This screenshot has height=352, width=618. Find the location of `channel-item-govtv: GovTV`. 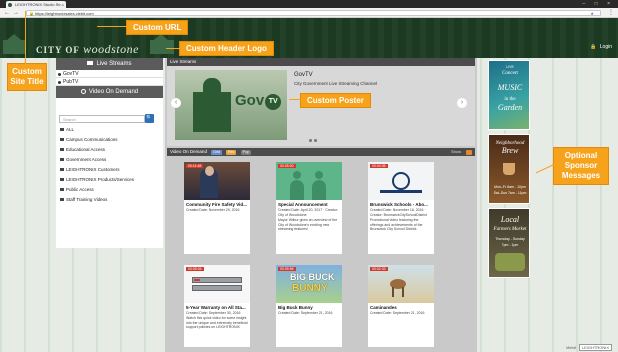

channel-item-govtv: GovTV is located at coordinates (109, 74).